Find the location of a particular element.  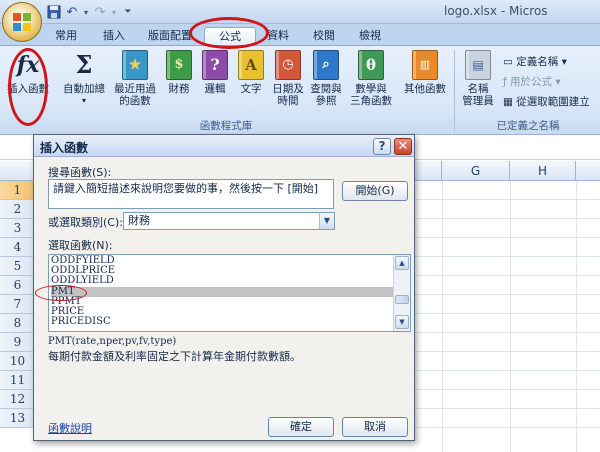

row-header-11: 11 is located at coordinates (18, 380).